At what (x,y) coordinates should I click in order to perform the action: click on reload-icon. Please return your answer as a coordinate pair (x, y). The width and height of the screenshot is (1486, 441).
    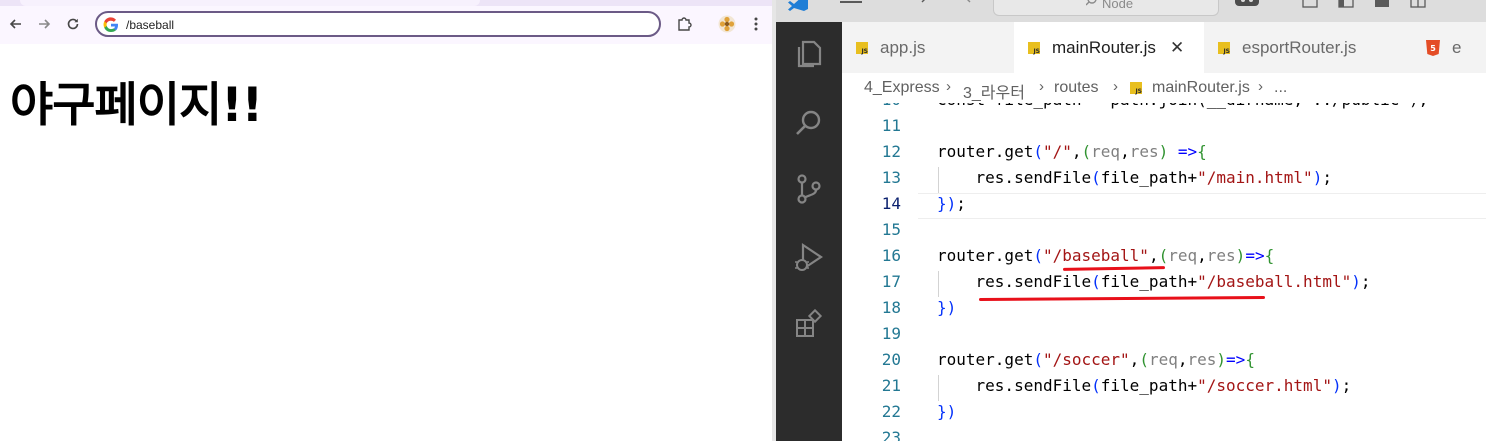
    Looking at the image, I should click on (73, 24).